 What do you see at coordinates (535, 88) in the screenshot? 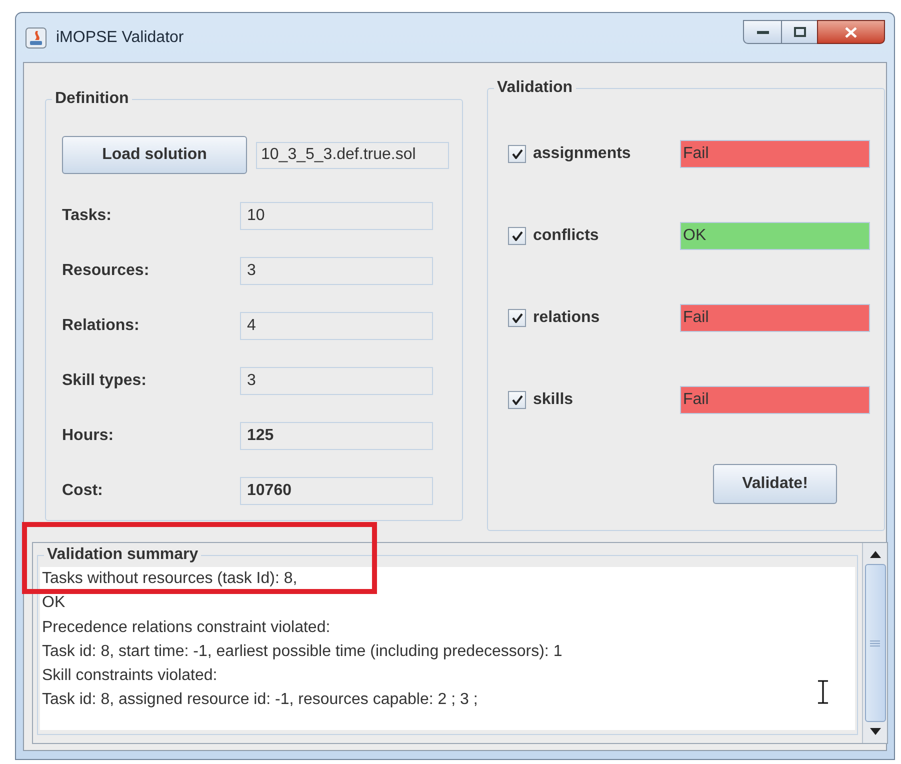
I see `panel-title: Validation` at bounding box center [535, 88].